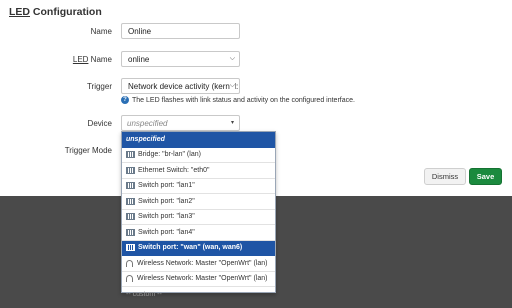 This screenshot has height=308, width=512. What do you see at coordinates (88, 150) in the screenshot?
I see `trigger-mode-label: Trigger Mode` at bounding box center [88, 150].